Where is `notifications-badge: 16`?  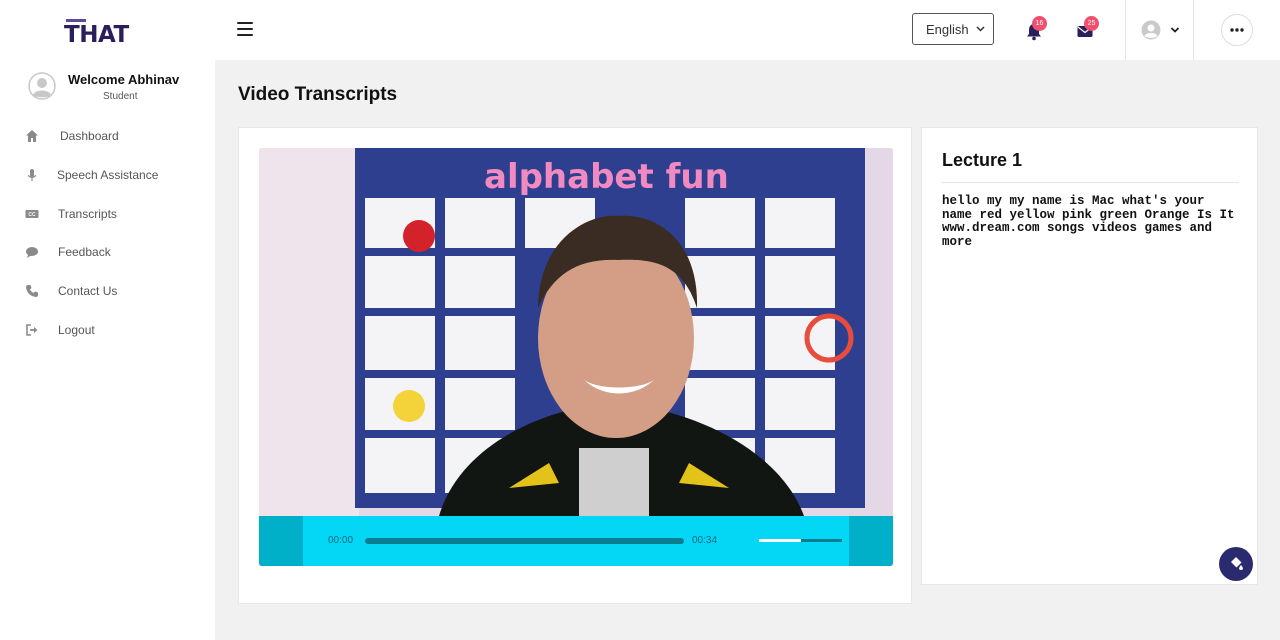 notifications-badge: 16 is located at coordinates (1039, 23).